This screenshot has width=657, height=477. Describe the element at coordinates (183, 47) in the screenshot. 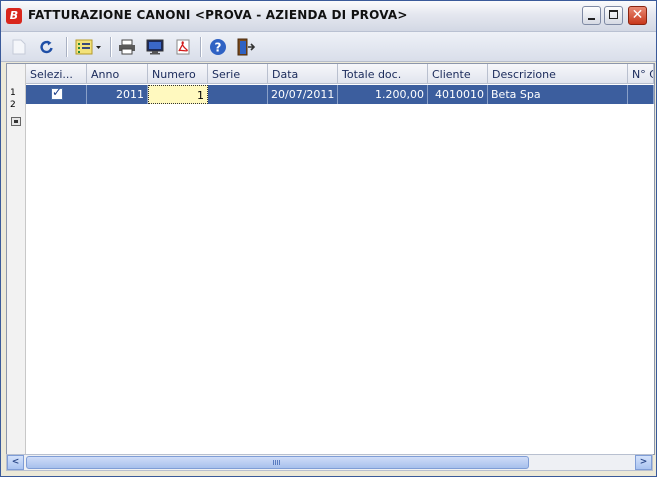

I see `export-pdf-icon` at that location.